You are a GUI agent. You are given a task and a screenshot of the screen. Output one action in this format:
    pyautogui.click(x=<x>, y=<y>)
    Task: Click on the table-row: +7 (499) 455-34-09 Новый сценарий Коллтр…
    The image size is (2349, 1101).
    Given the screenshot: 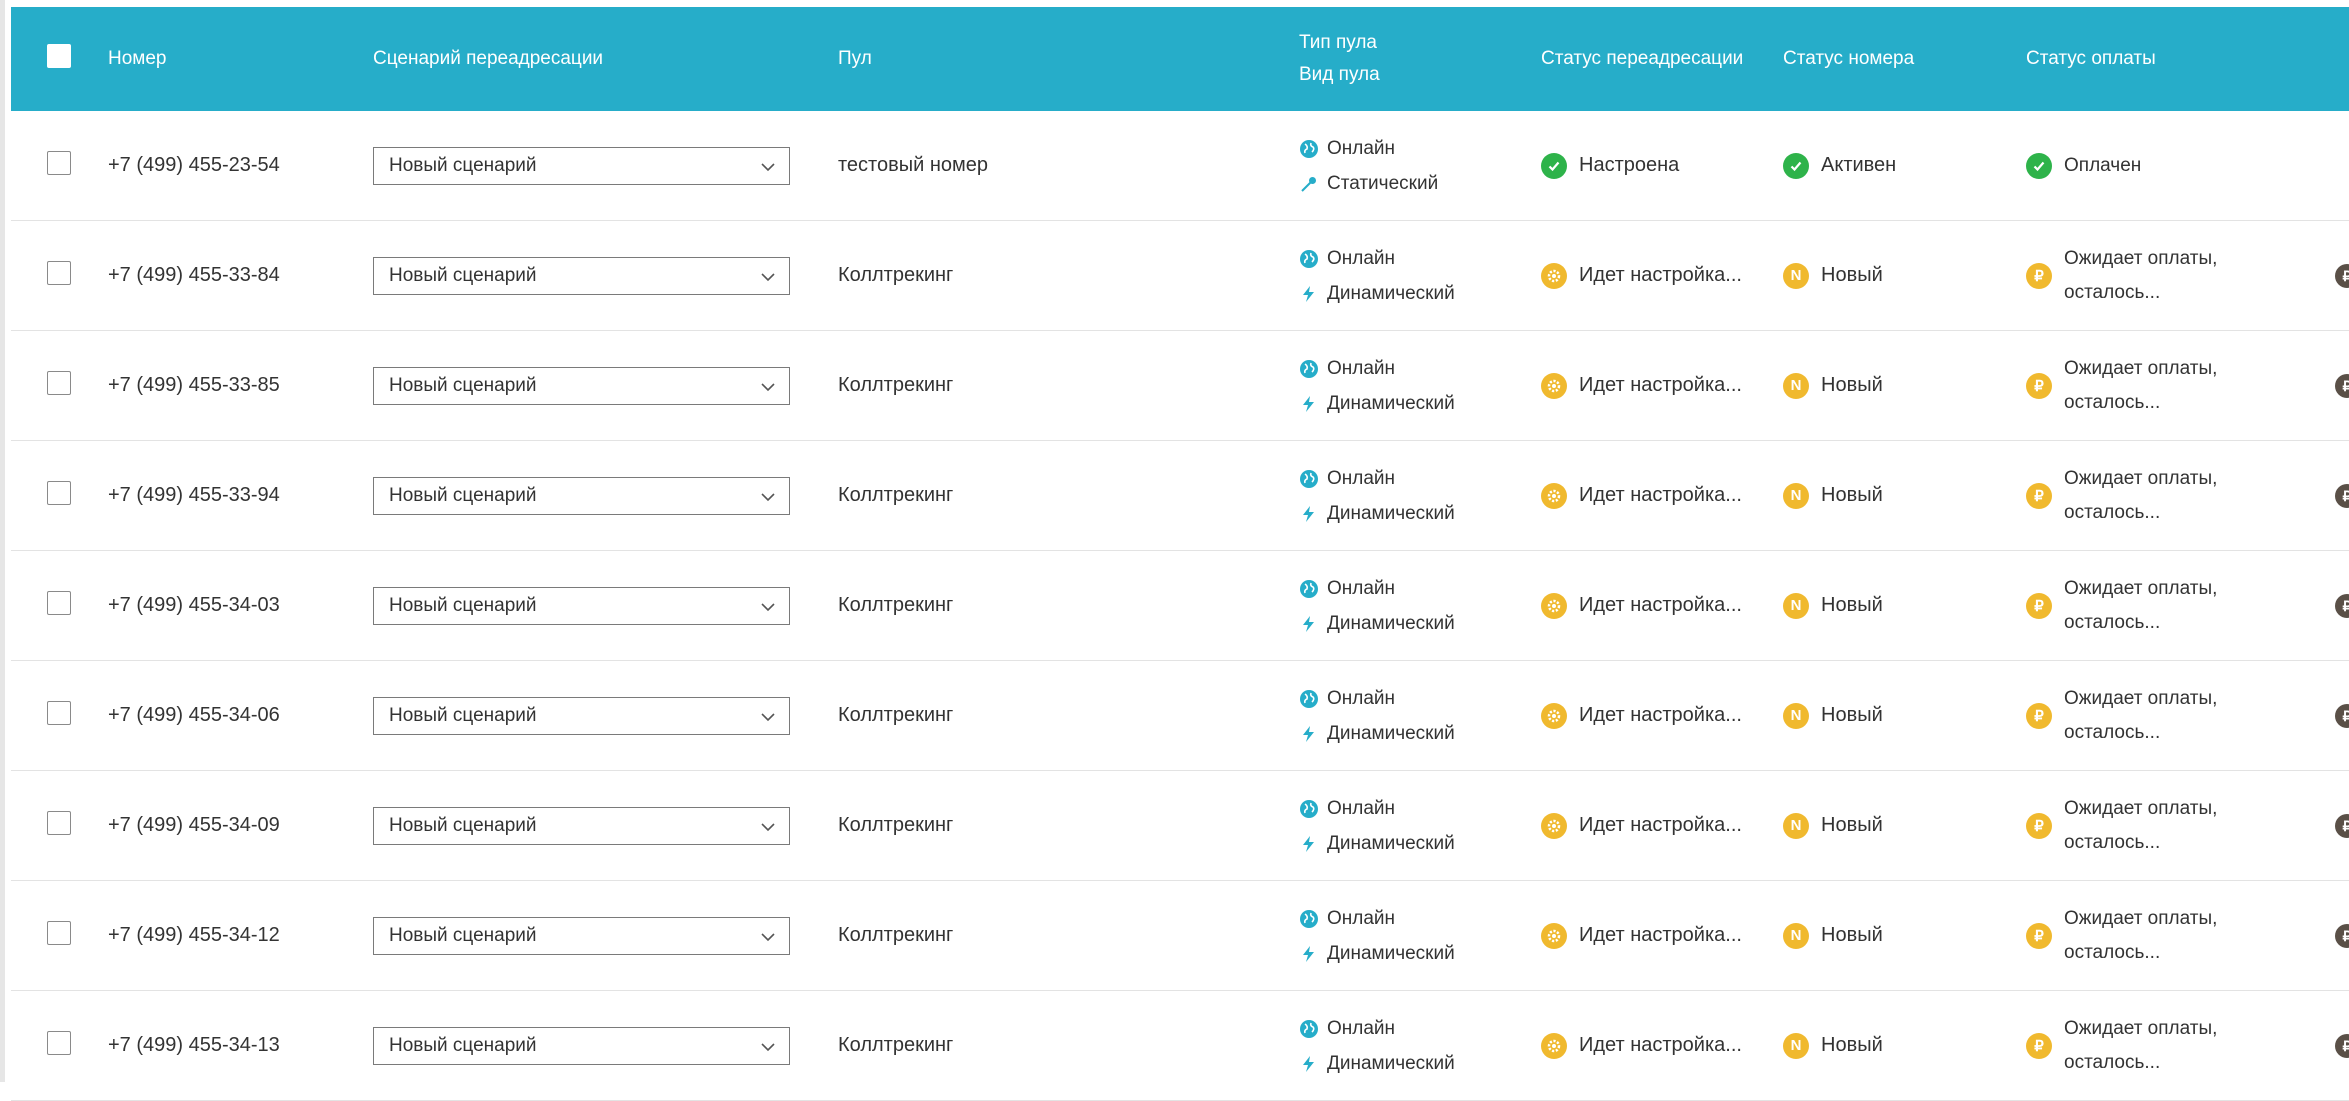 What is the action you would take?
    pyautogui.click(x=1180, y=826)
    